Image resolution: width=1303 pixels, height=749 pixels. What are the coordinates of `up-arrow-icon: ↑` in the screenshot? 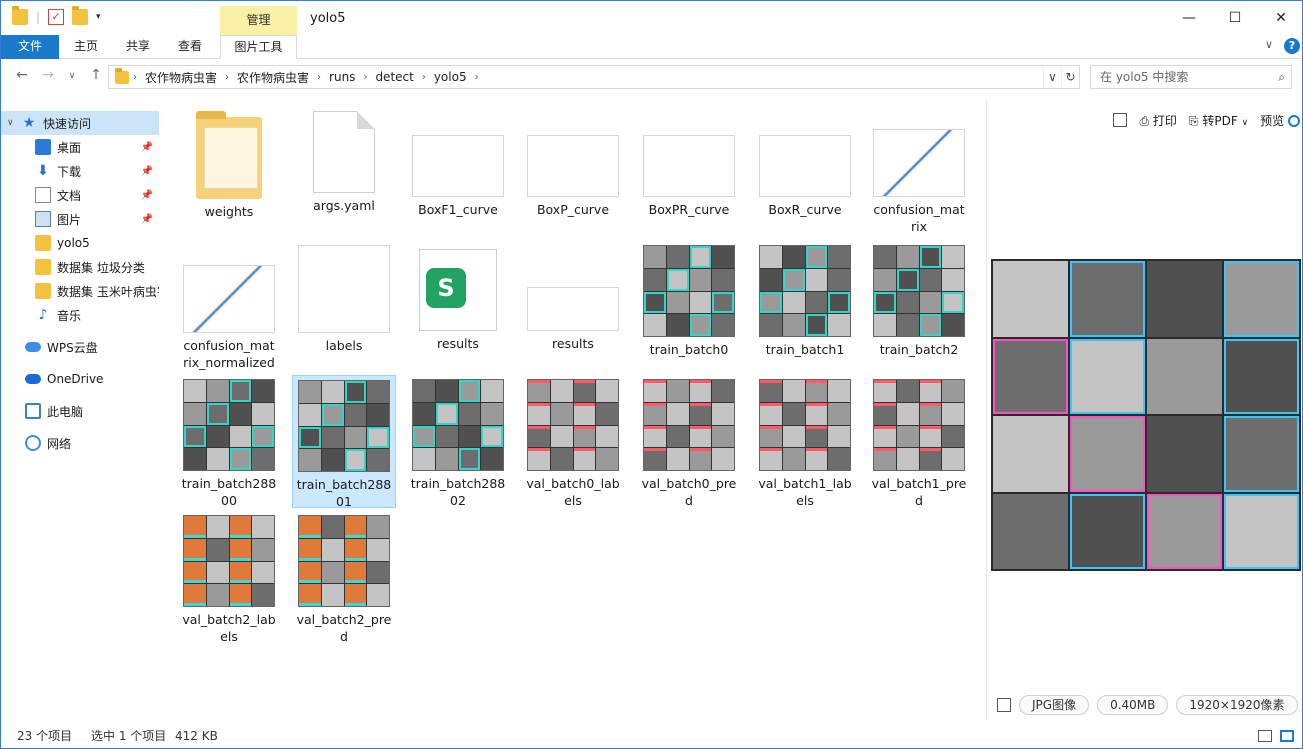 It's located at (96, 75).